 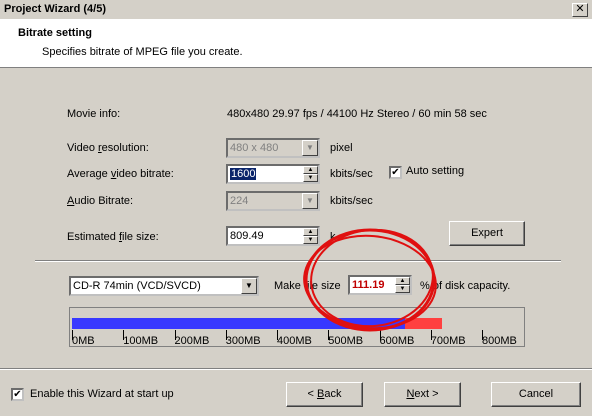 I want to click on capacity-tick-label: 400MB, so click(x=294, y=341).